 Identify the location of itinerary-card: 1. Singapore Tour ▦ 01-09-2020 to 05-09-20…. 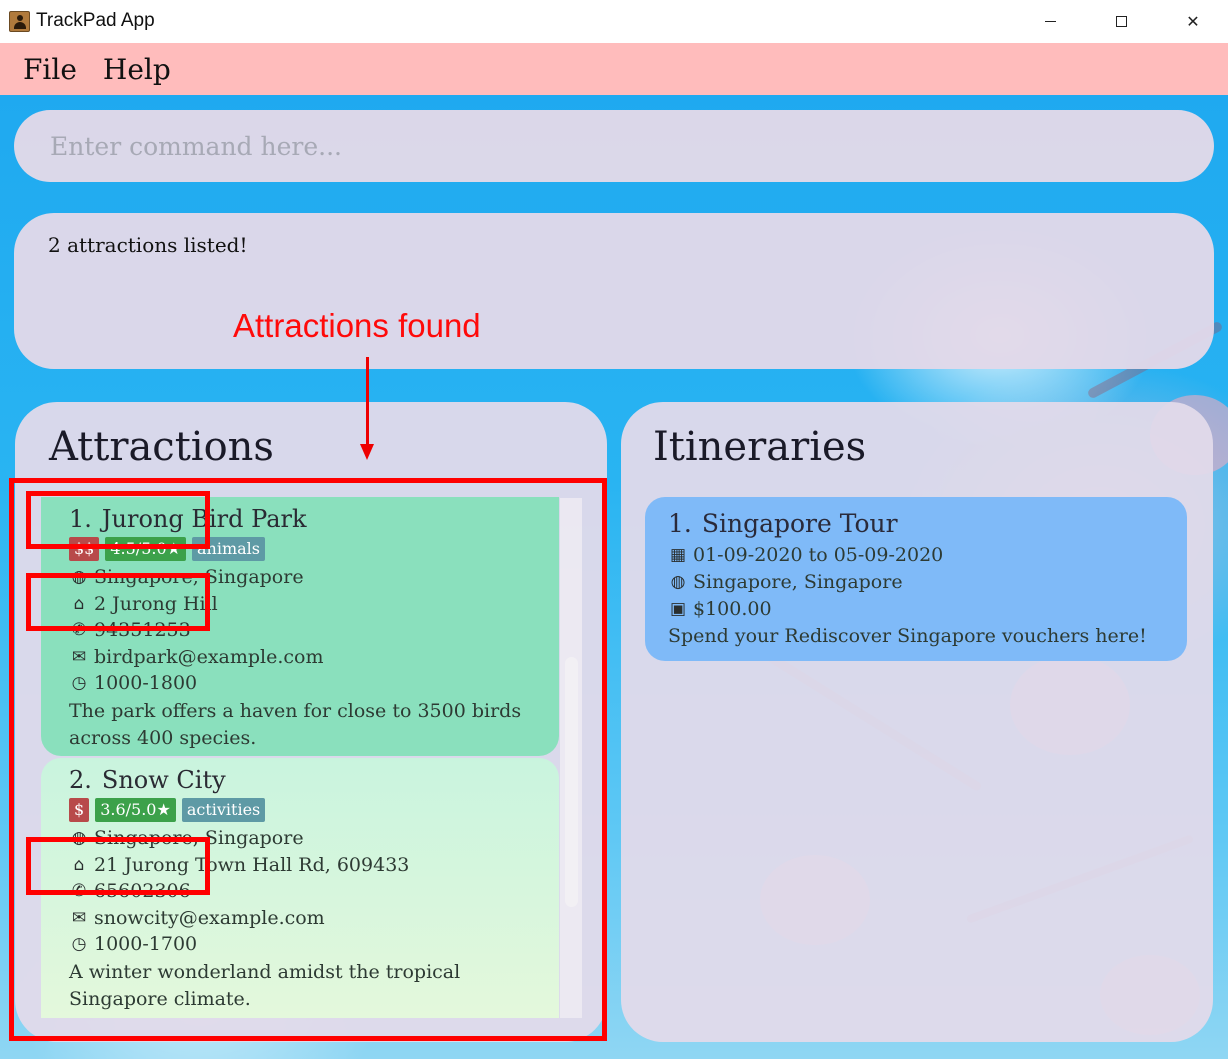
(916, 579).